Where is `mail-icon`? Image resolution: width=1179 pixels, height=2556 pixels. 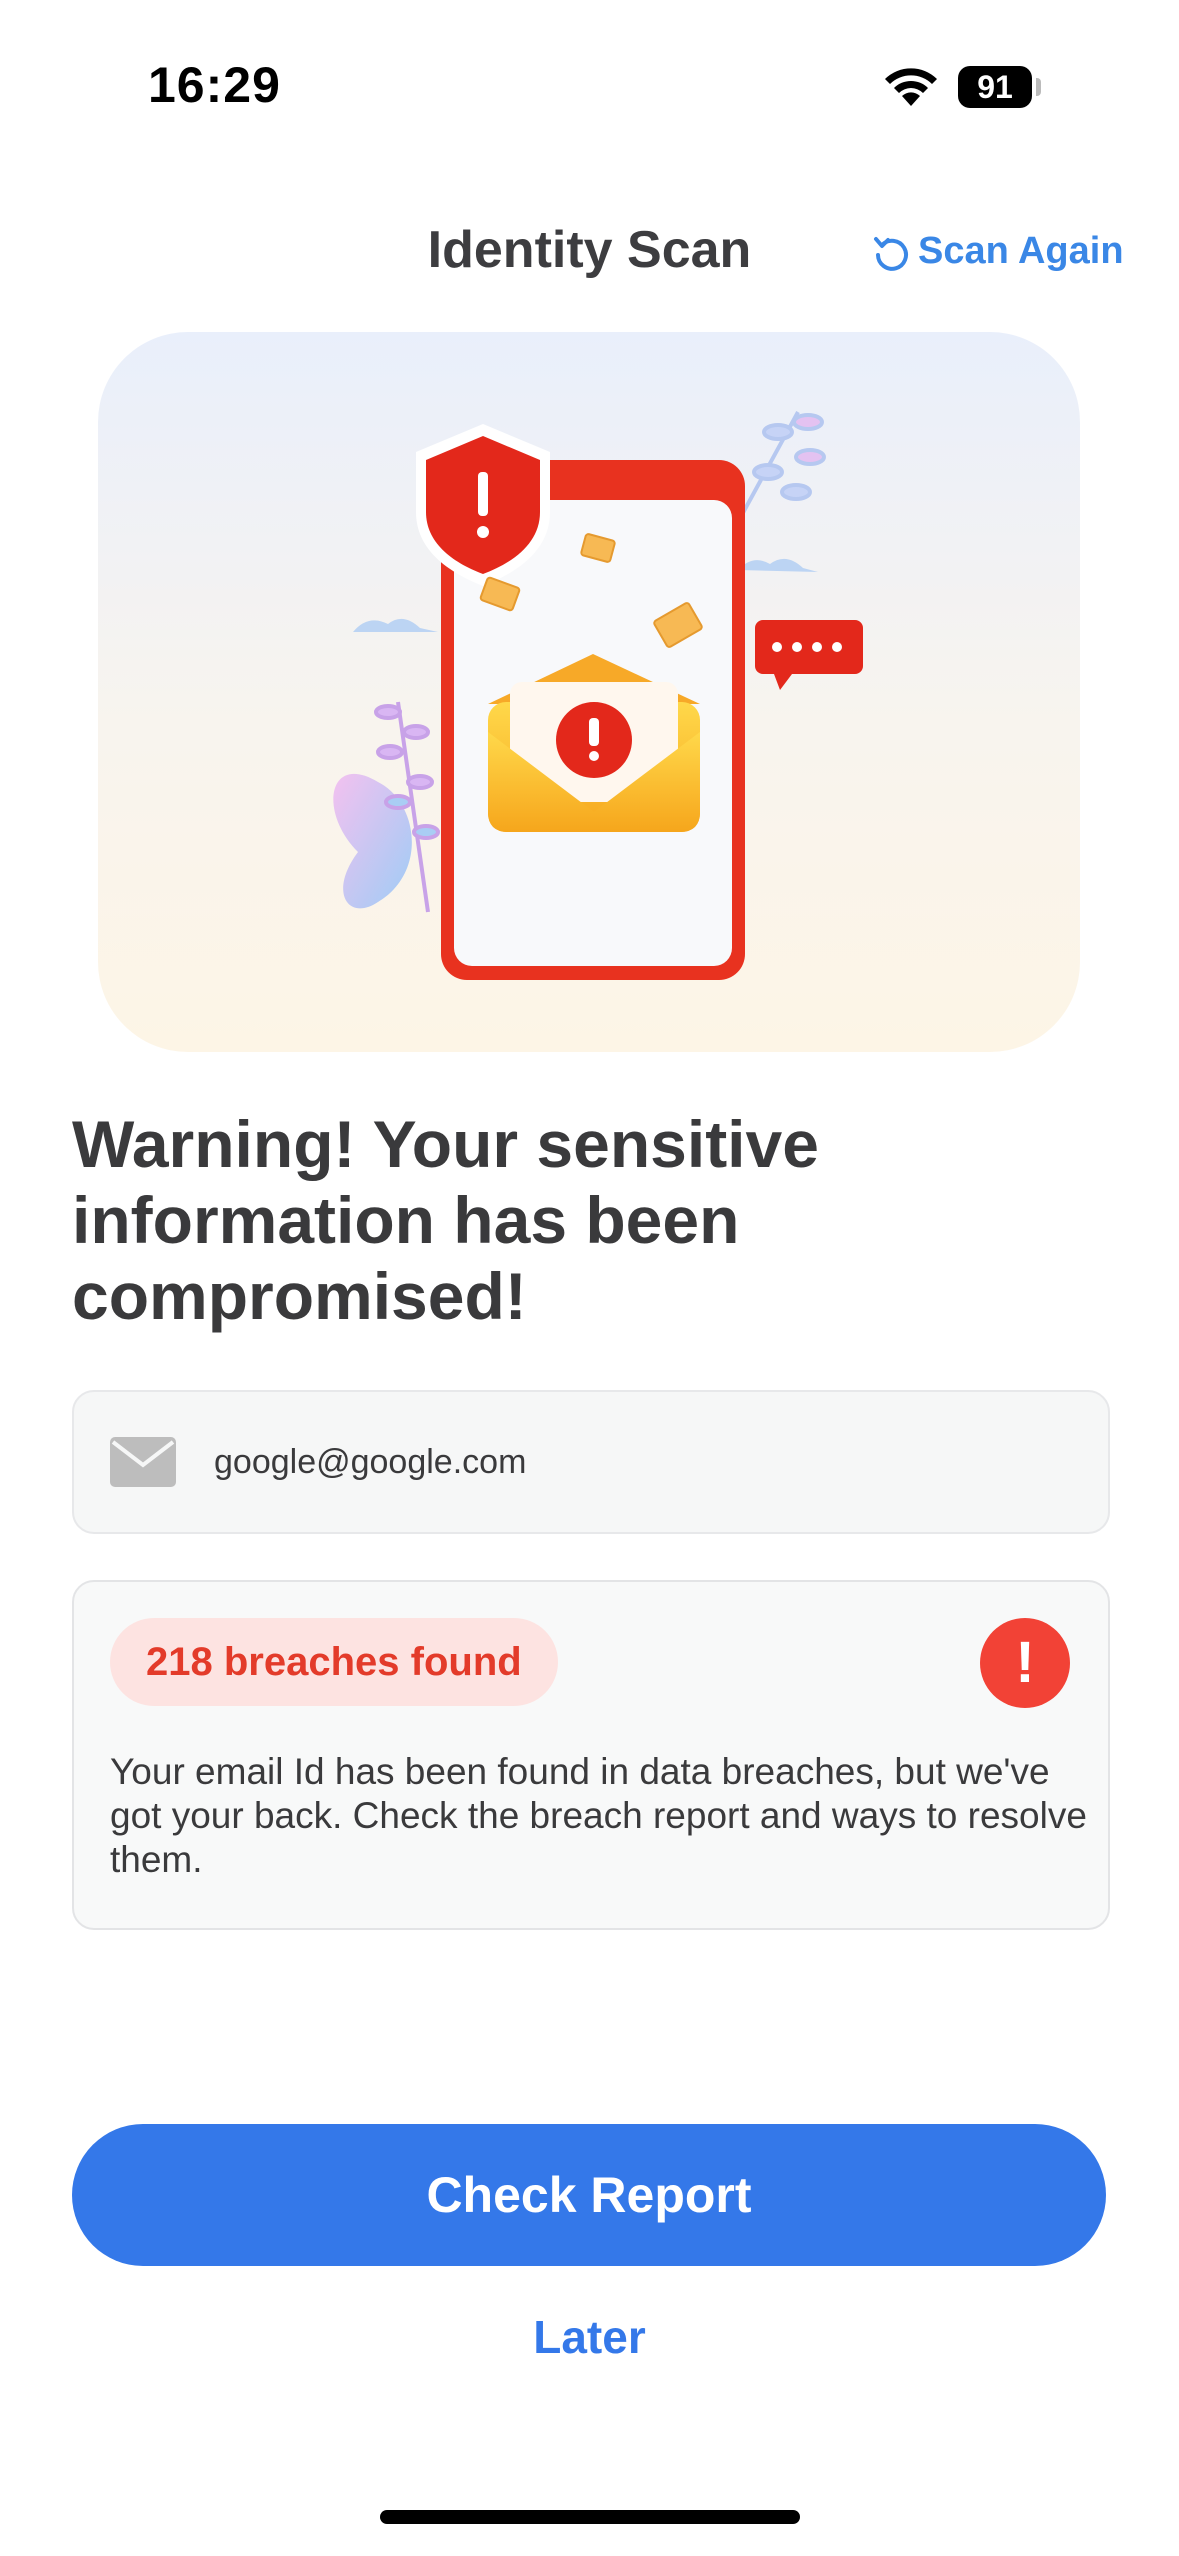 mail-icon is located at coordinates (143, 1462).